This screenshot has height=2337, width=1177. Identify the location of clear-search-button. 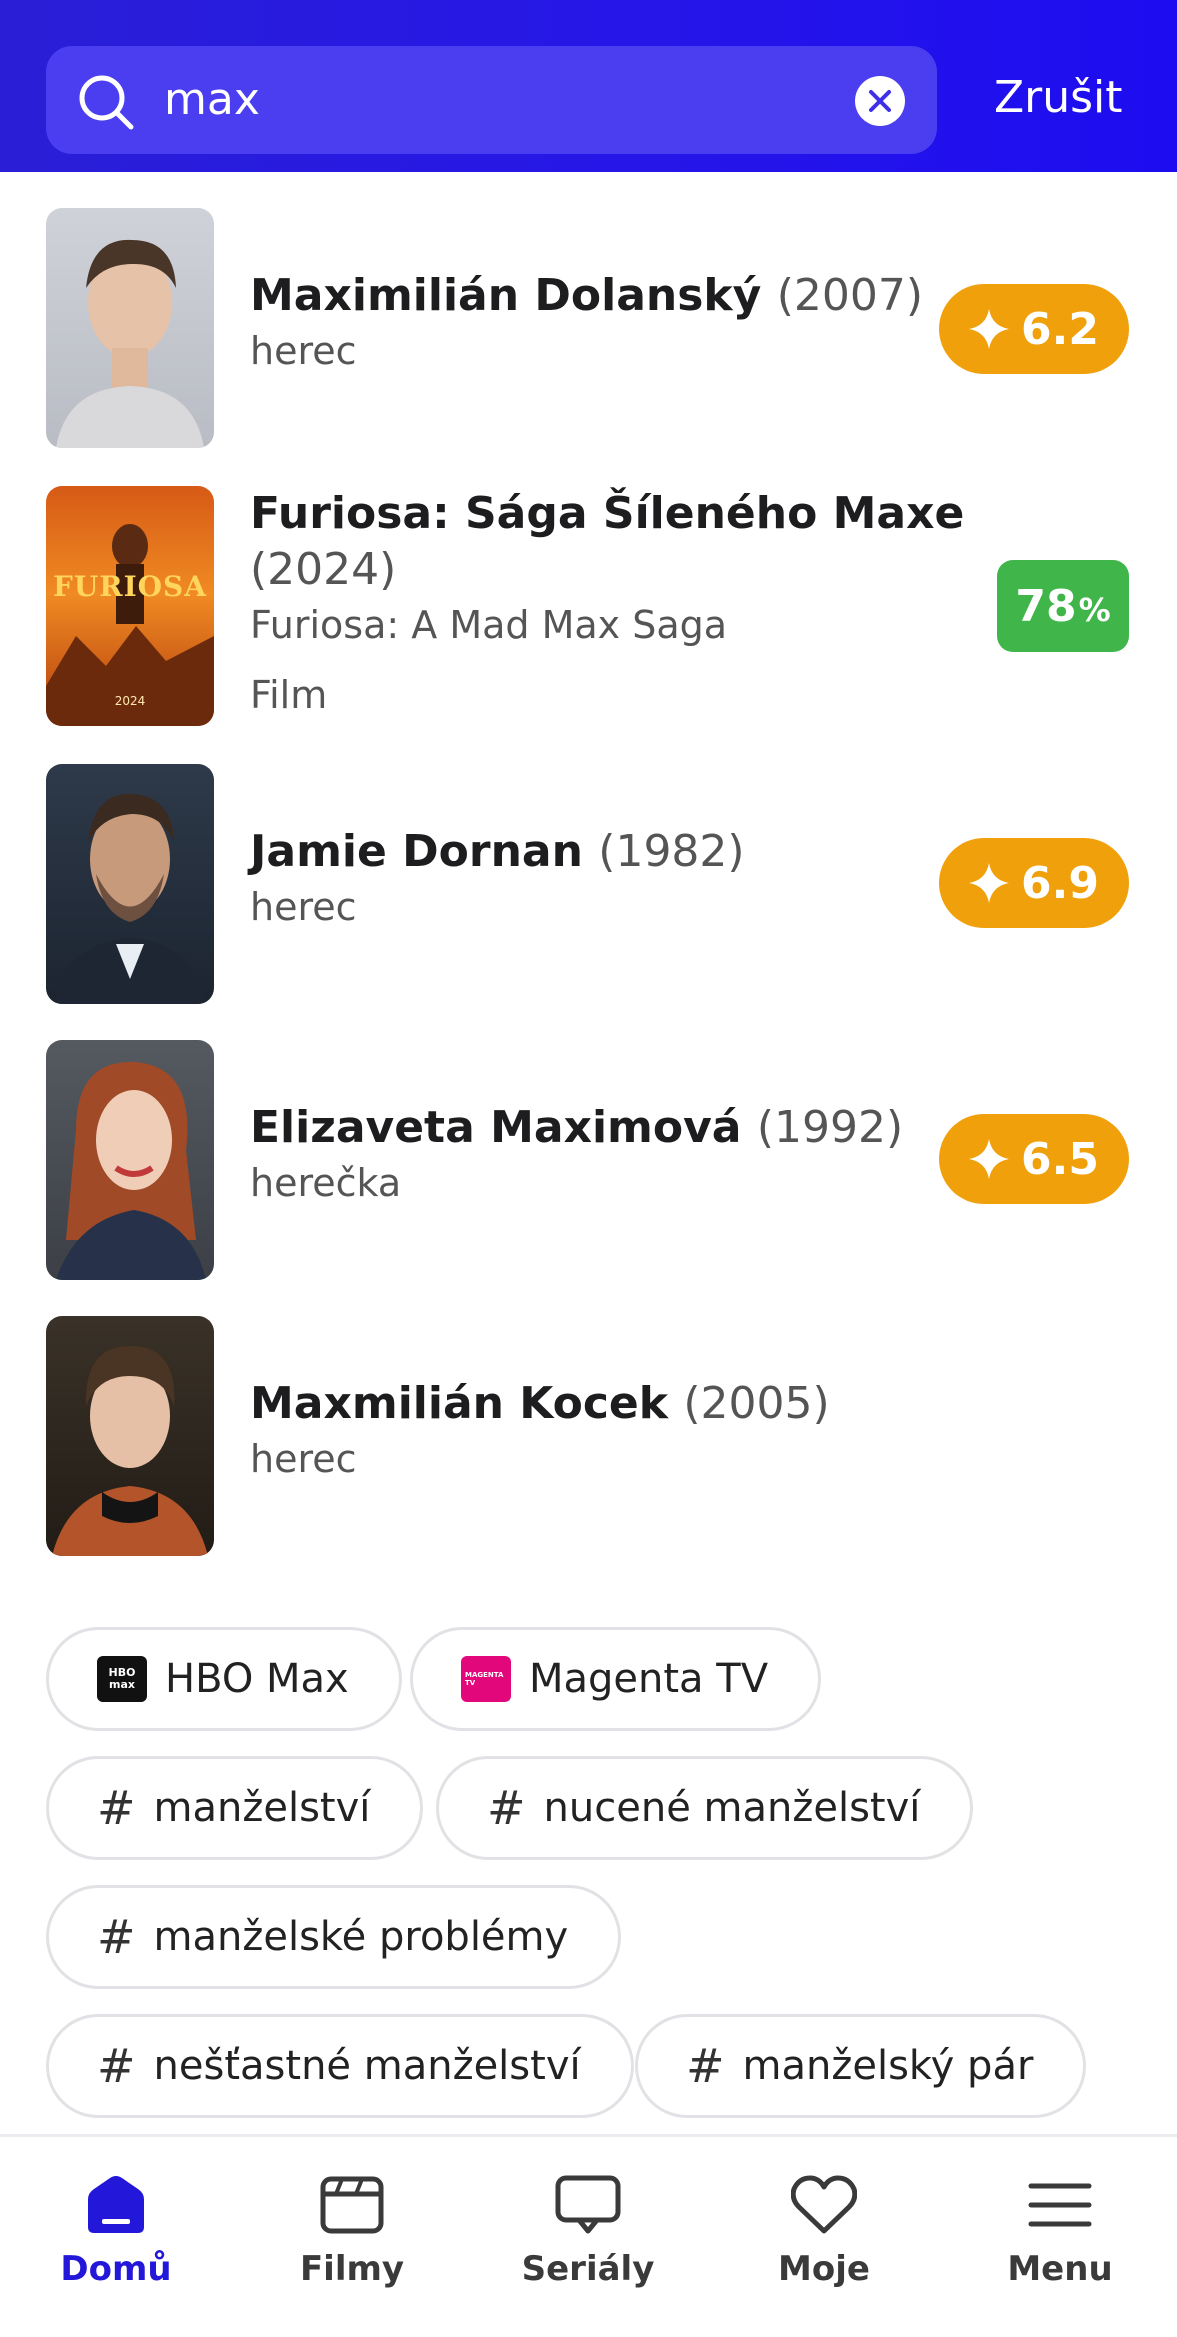
(880, 101).